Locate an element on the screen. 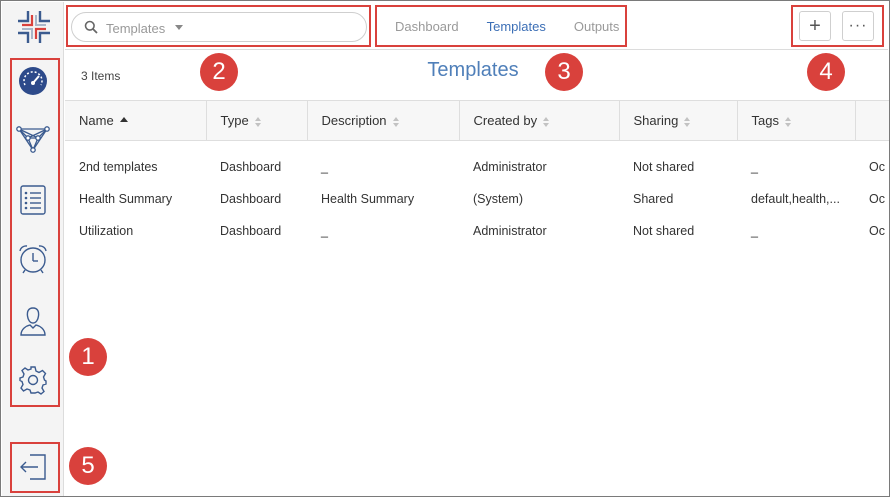 Image resolution: width=890 pixels, height=497 pixels. cell-created-by: (System) is located at coordinates (498, 198).